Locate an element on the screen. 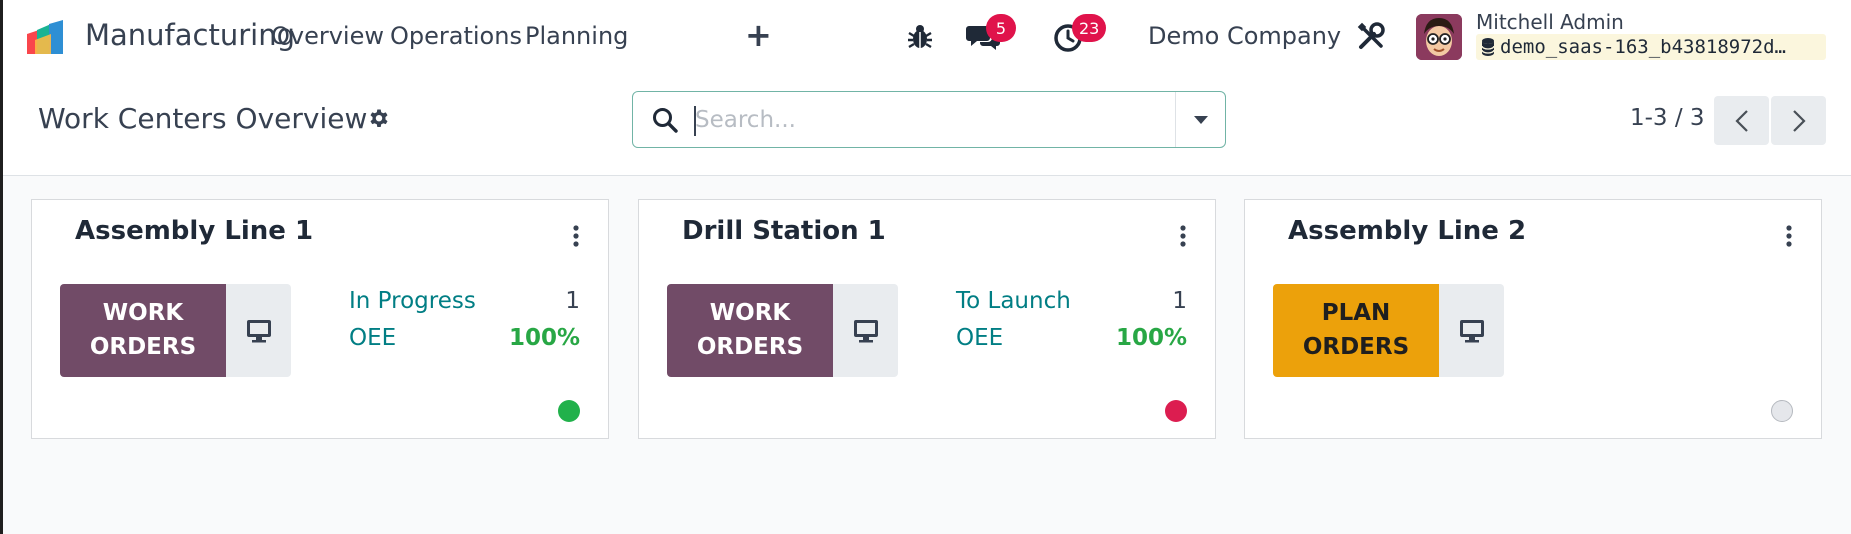 This screenshot has width=1851, height=534. pager-next-button is located at coordinates (1798, 120).